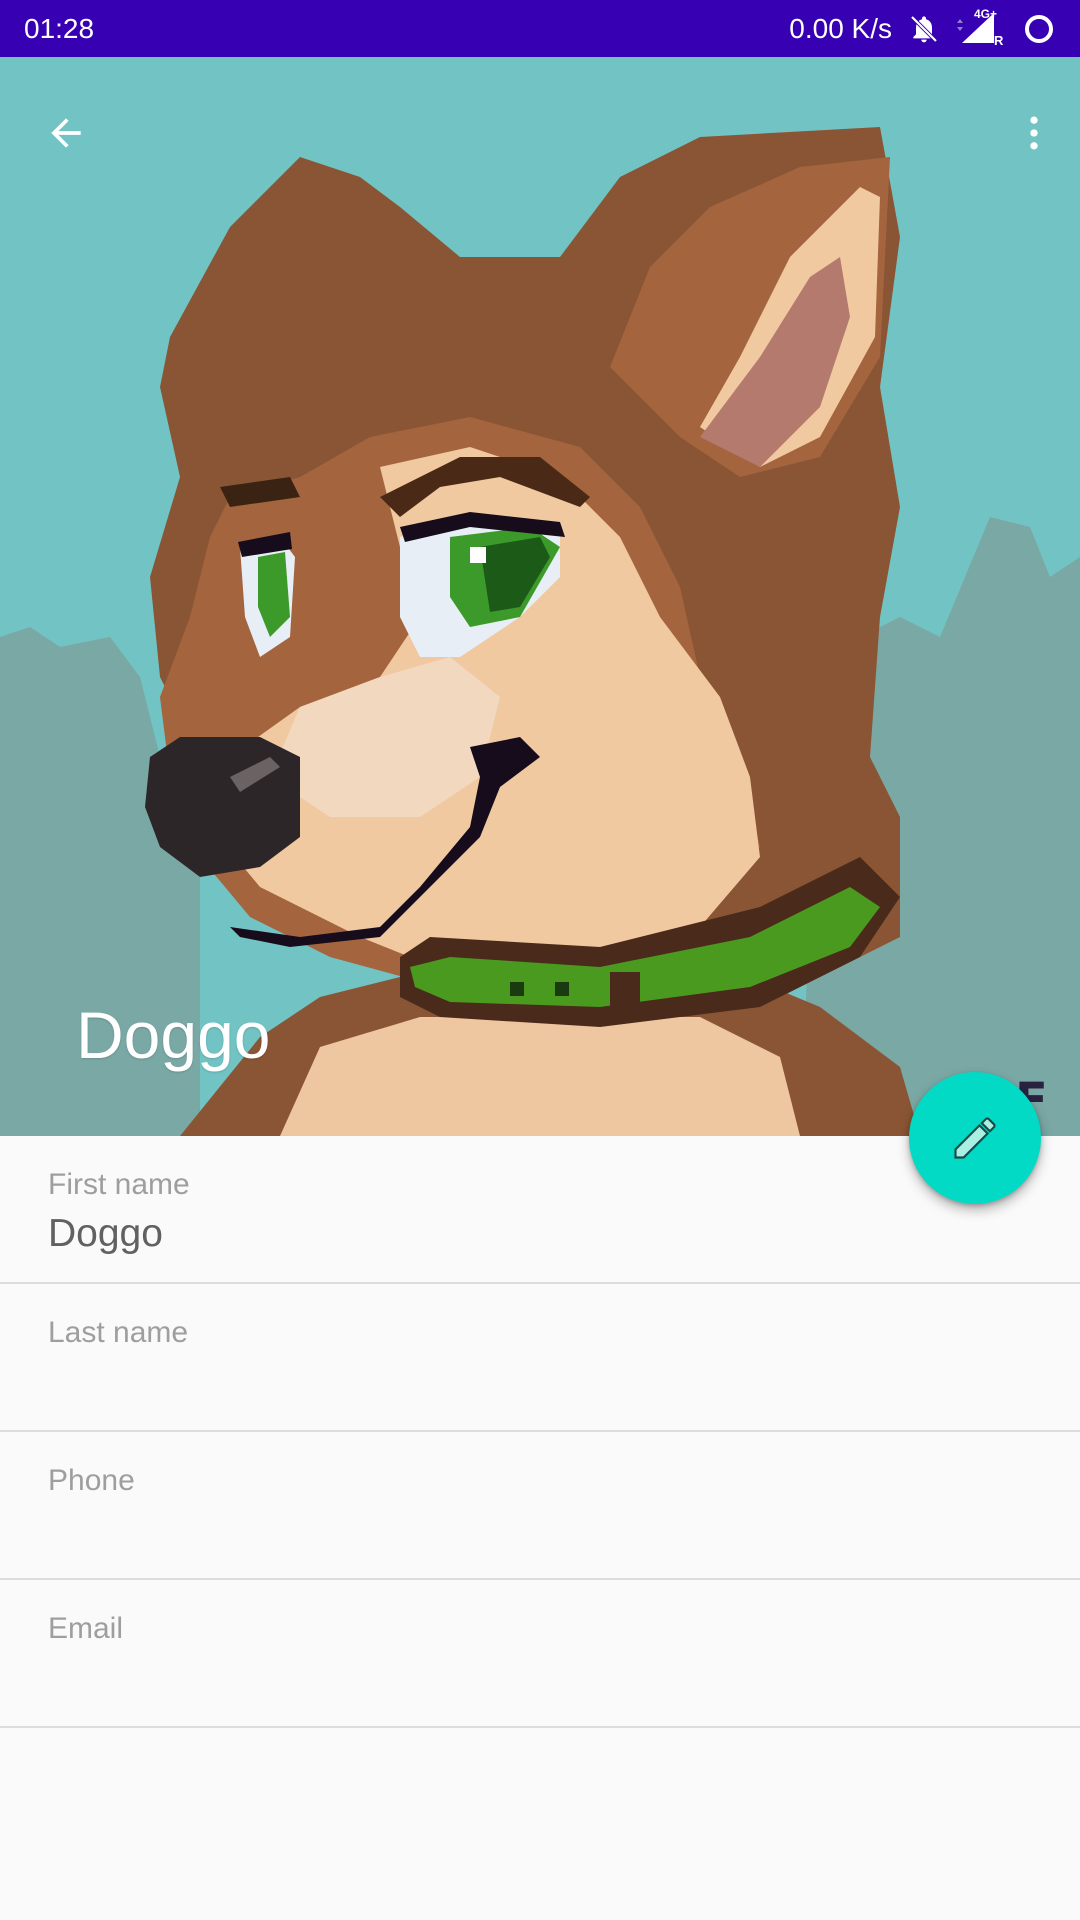 The height and width of the screenshot is (1920, 1080). I want to click on signal-icon: 4G+ R, so click(981, 27).